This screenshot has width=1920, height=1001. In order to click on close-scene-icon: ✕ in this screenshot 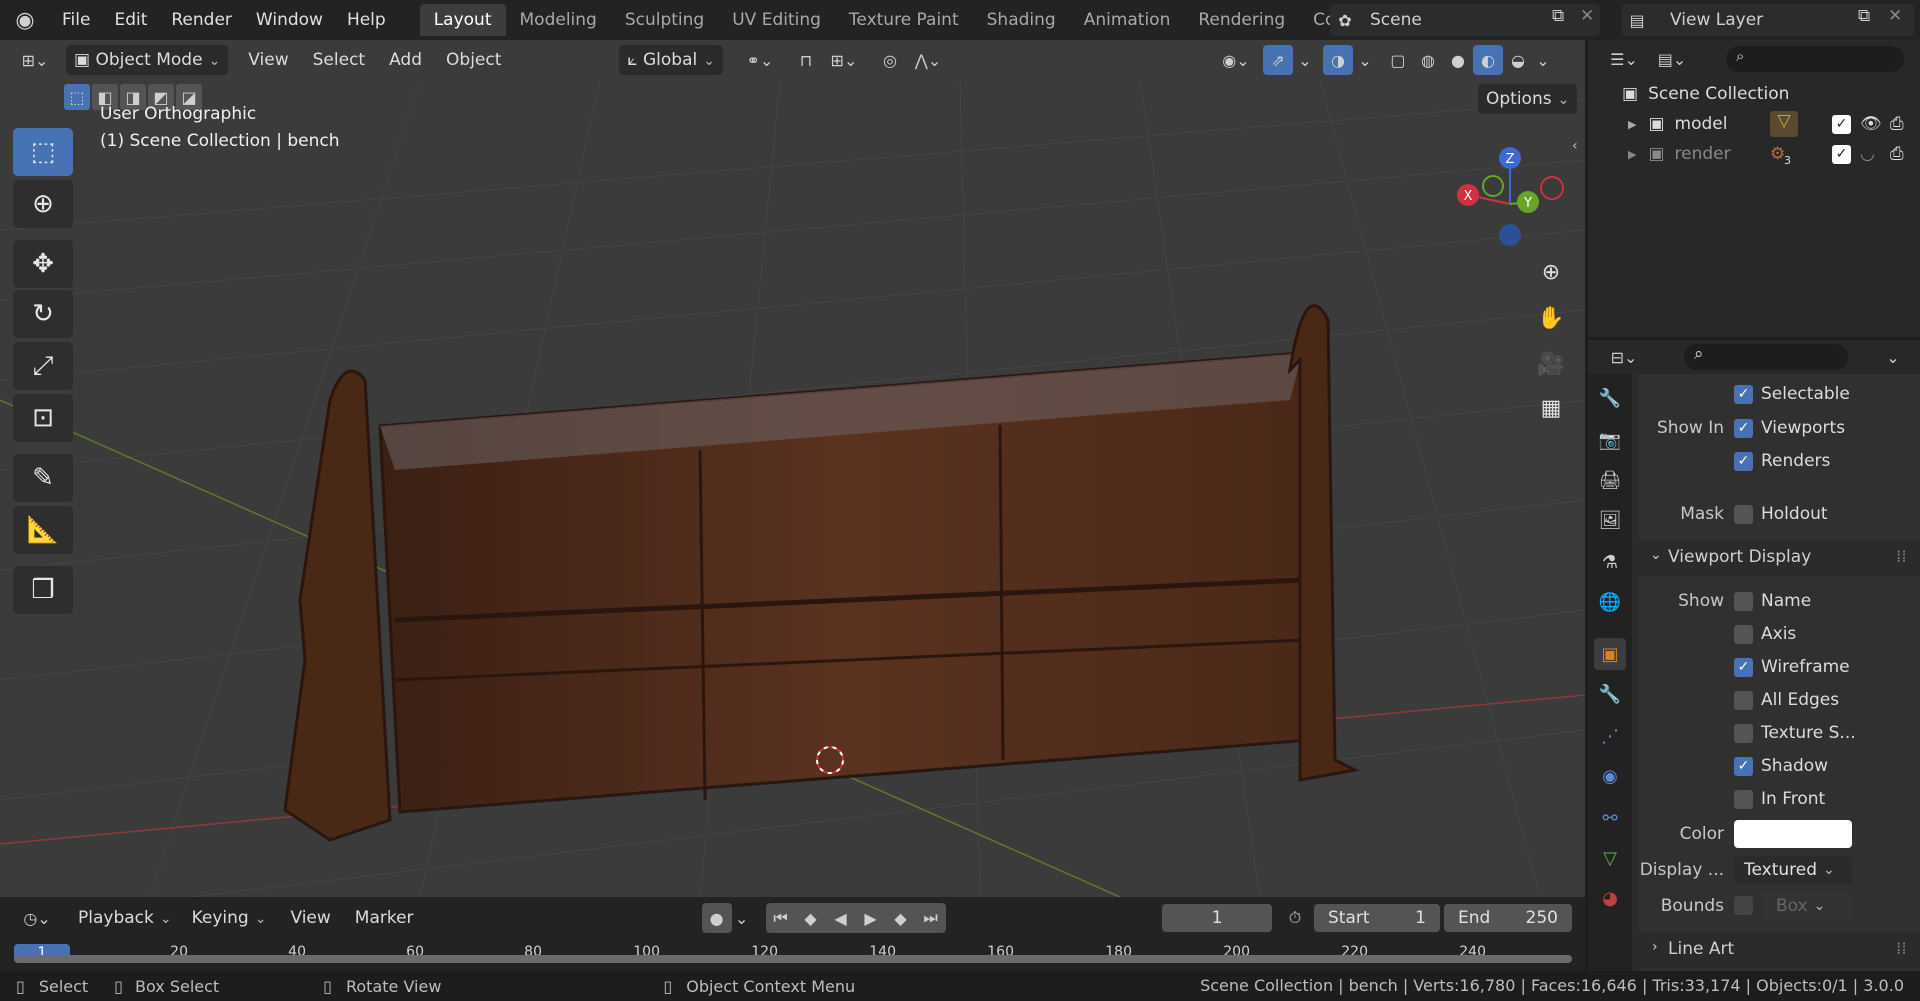, I will do `click(1587, 16)`.